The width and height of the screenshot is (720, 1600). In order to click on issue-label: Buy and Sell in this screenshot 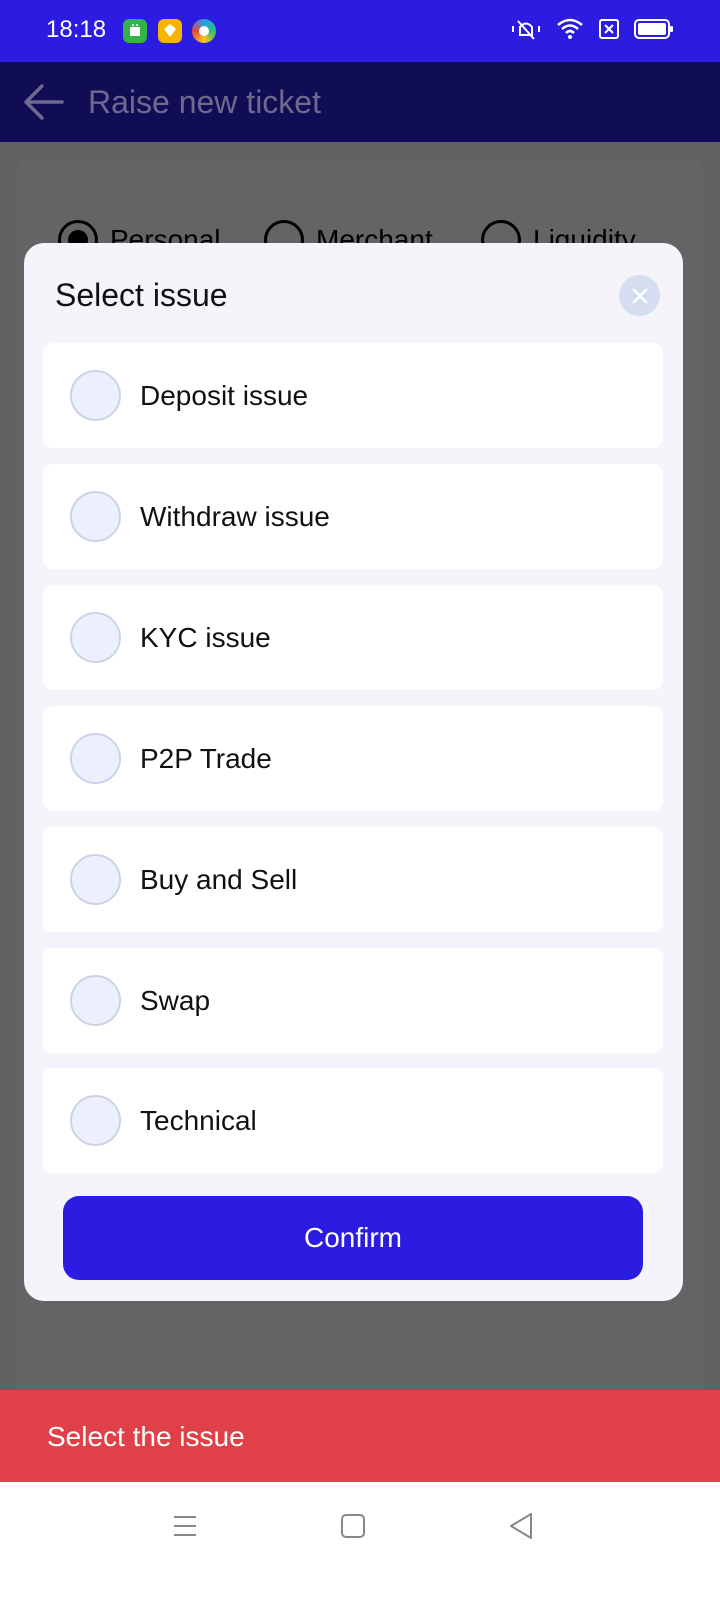, I will do `click(219, 879)`.